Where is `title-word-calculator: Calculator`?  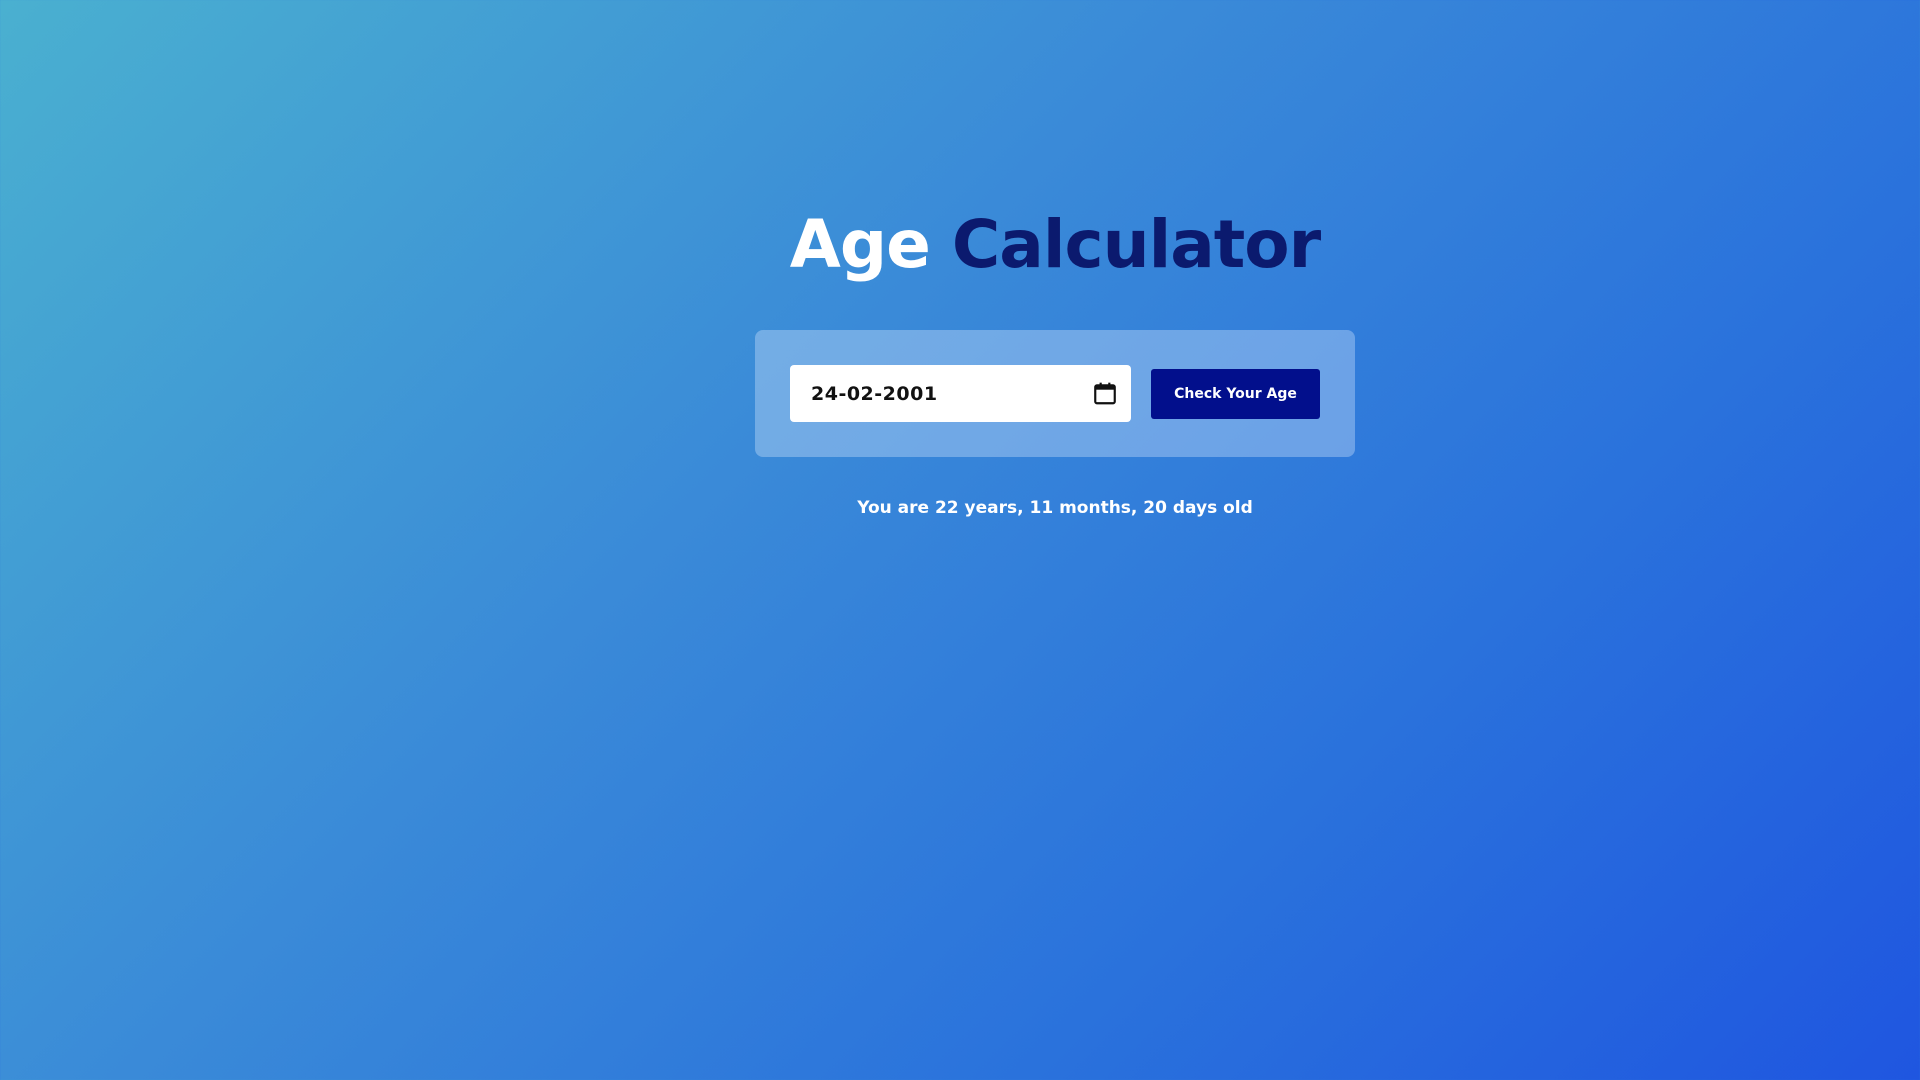 title-word-calculator: Calculator is located at coordinates (1136, 244).